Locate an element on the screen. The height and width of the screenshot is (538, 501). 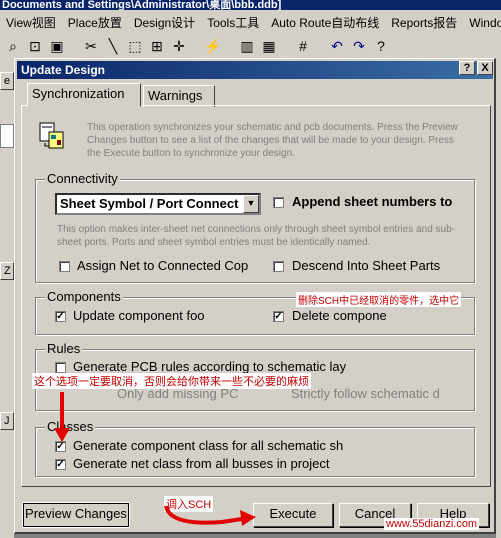
descend-sheet-parts-label: Descend Into Sheet Parts is located at coordinates (366, 265).